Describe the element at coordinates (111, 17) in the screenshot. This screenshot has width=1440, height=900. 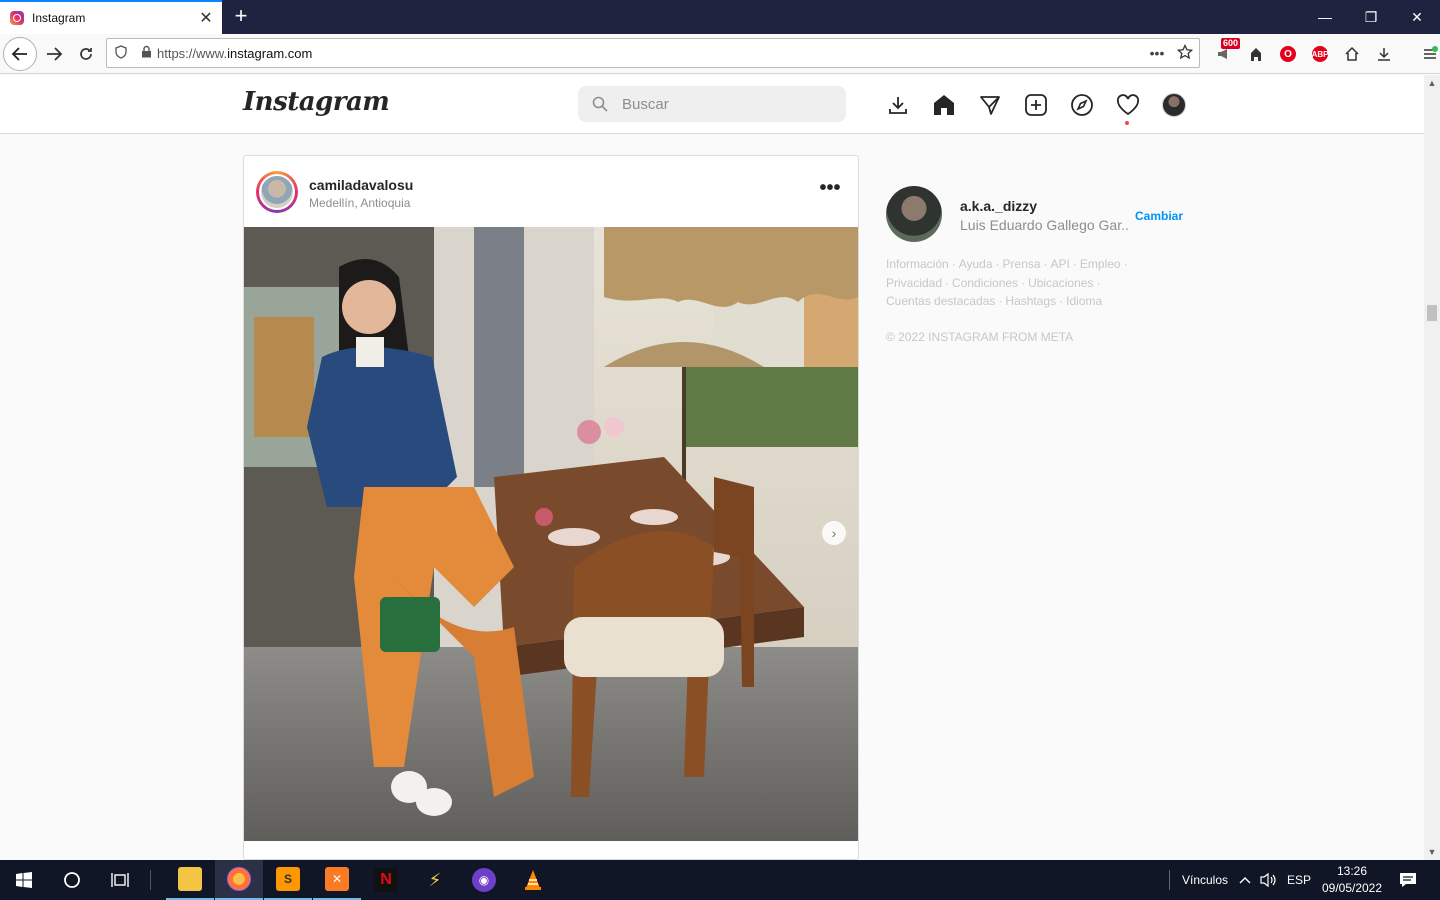
I see `browser-tab-instagram: Instagram ✕` at that location.